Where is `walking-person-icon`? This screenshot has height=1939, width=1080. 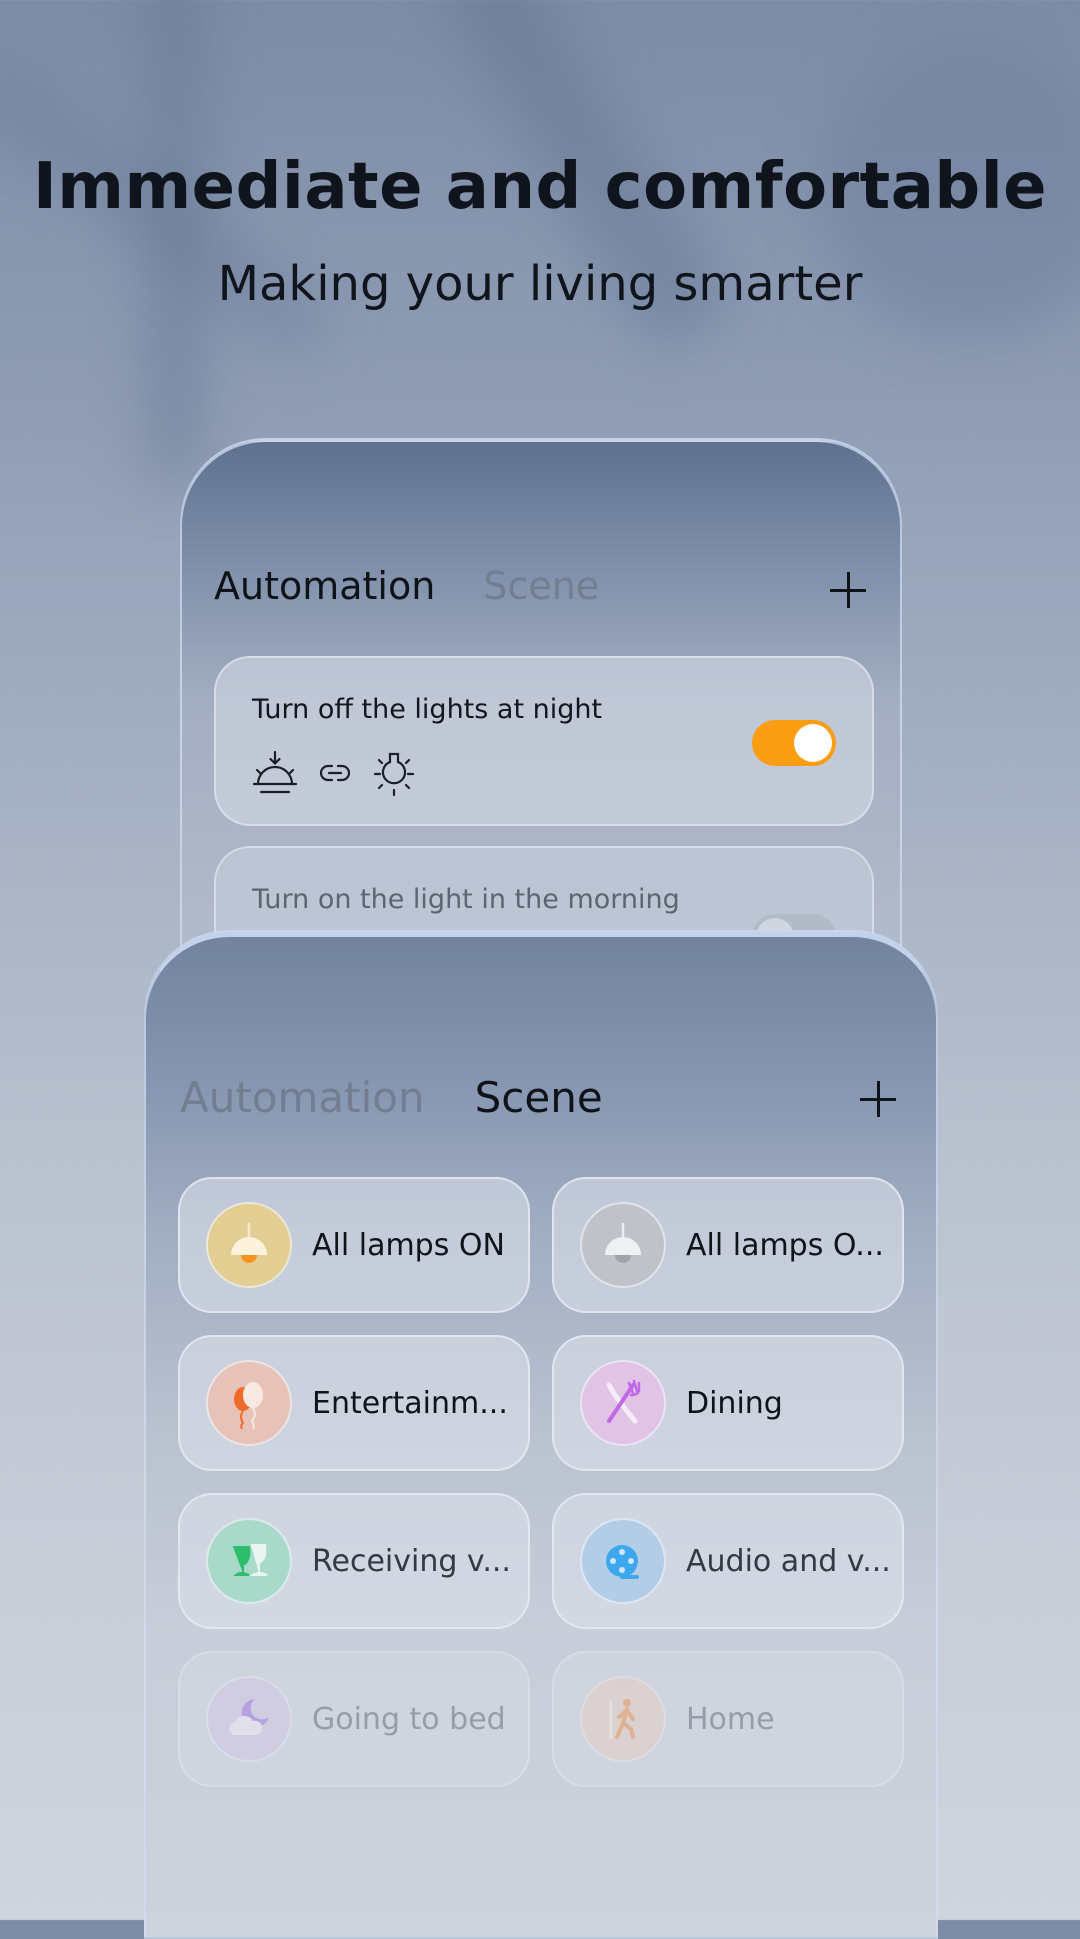
walking-person-icon is located at coordinates (623, 1719).